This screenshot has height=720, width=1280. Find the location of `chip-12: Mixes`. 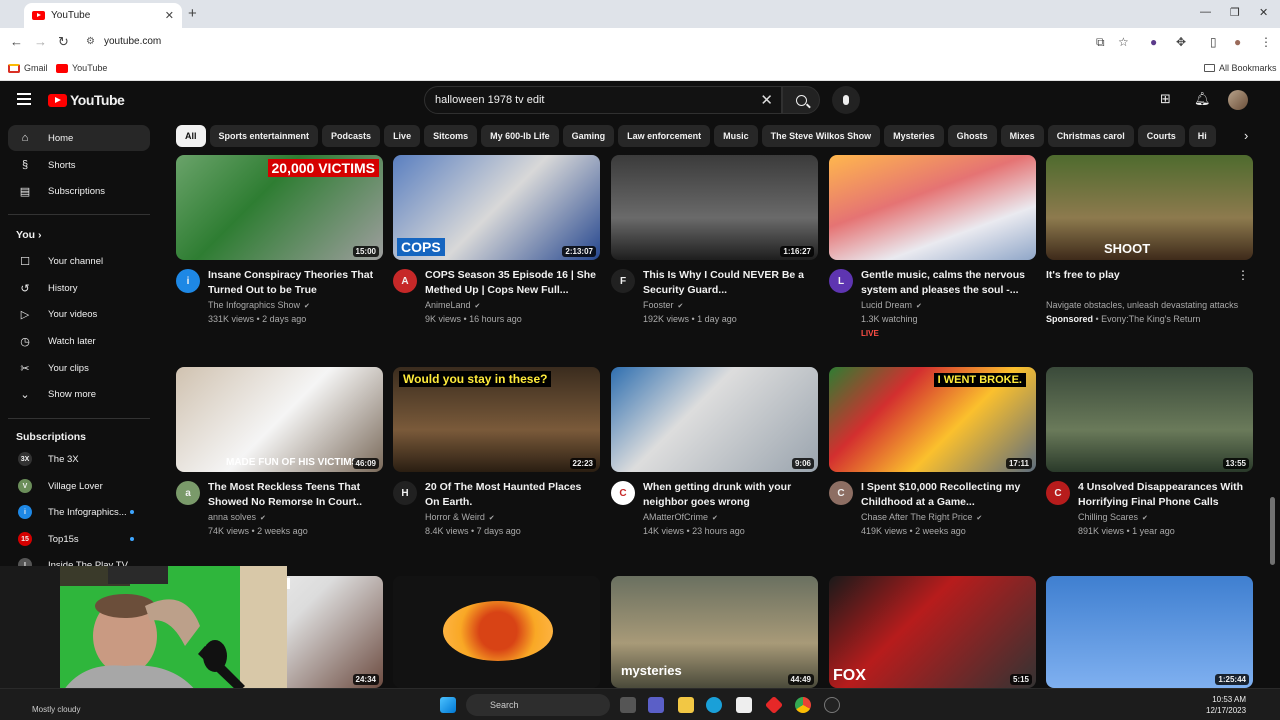

chip-12: Mixes is located at coordinates (1022, 136).